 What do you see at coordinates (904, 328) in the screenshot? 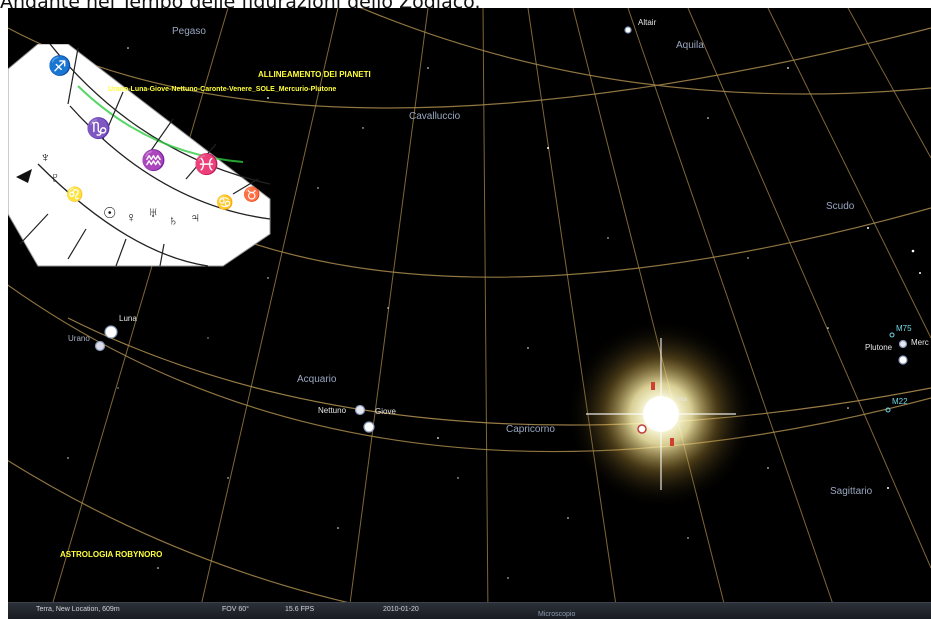
I see `deep-sky-label-m75: M75` at bounding box center [904, 328].